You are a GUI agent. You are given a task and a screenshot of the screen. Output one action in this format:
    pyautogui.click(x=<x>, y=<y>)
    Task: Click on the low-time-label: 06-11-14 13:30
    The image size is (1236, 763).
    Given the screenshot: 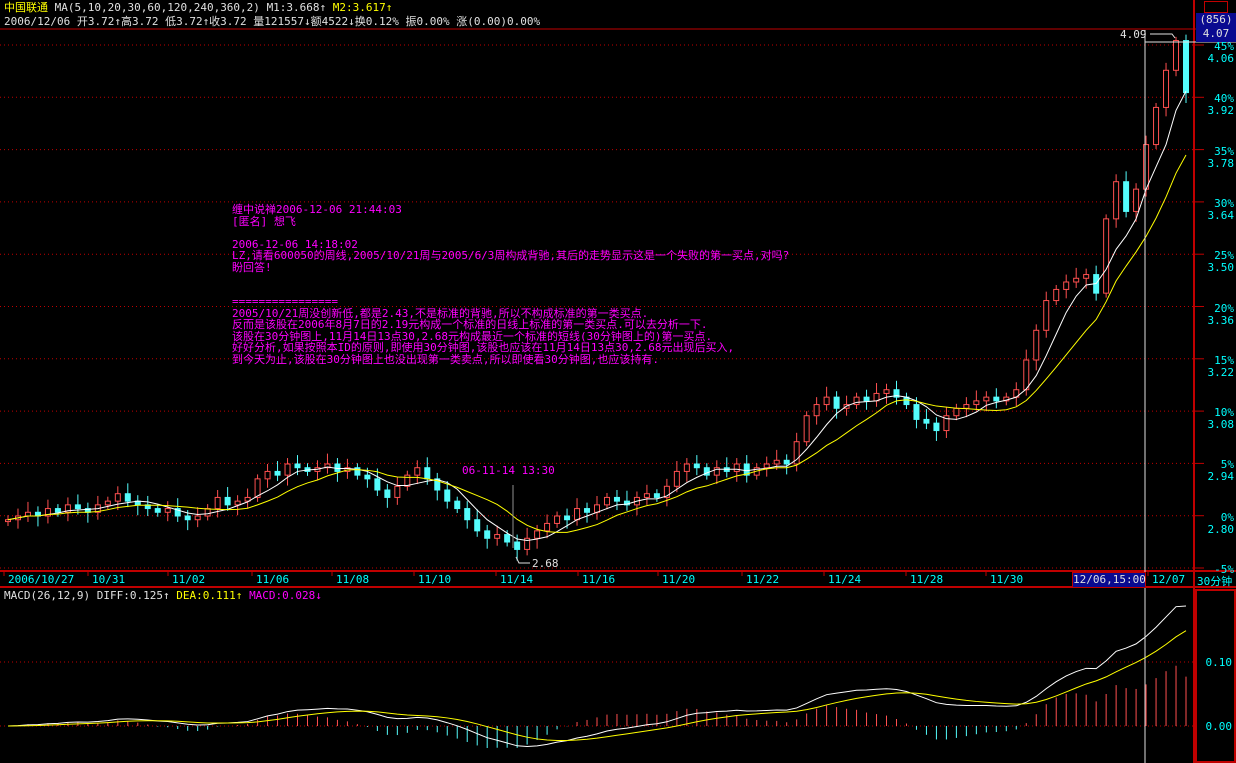 What is the action you would take?
    pyautogui.click(x=508, y=470)
    